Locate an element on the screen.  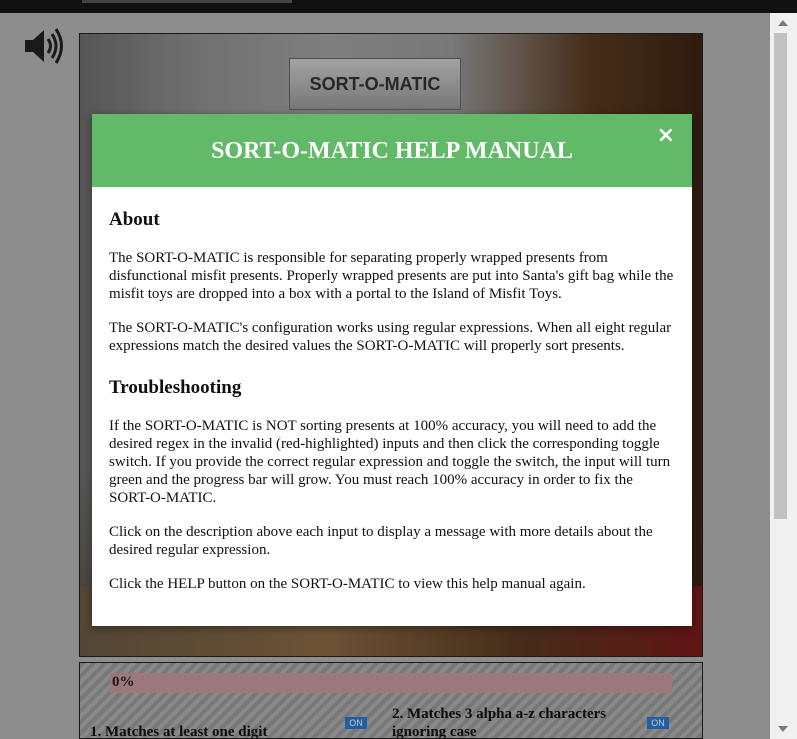
modal-title: SORT-O-MATIC HELP MANUAL is located at coordinates (392, 151).